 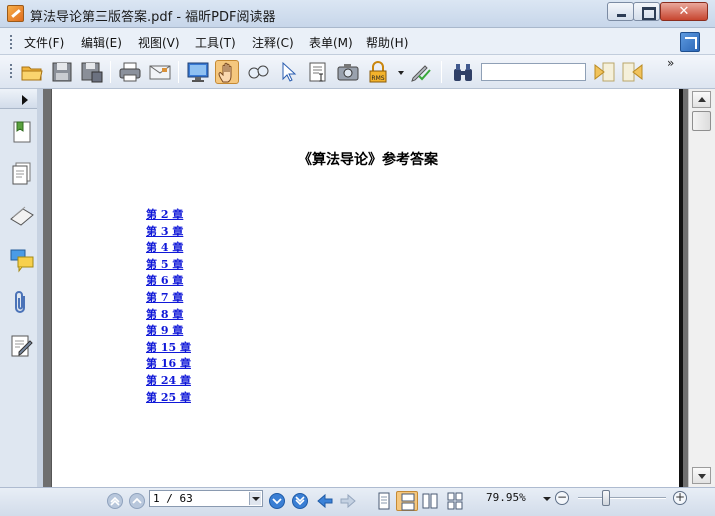 I want to click on snapshot-button, so click(x=348, y=72).